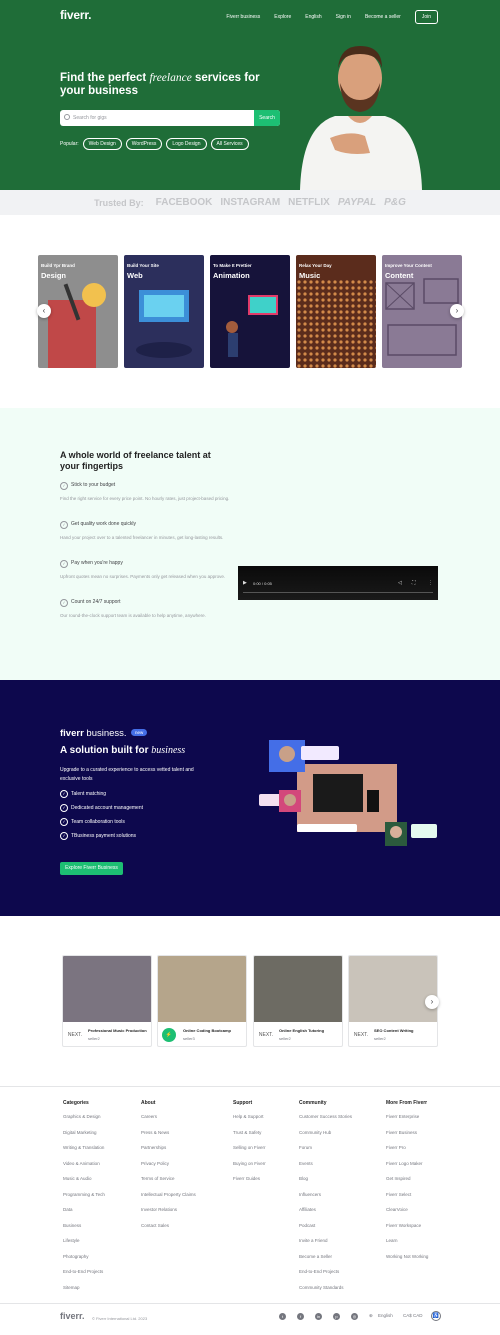 The height and width of the screenshot is (1335, 500). Describe the element at coordinates (267, 118) in the screenshot. I see `search-button: Search` at that location.